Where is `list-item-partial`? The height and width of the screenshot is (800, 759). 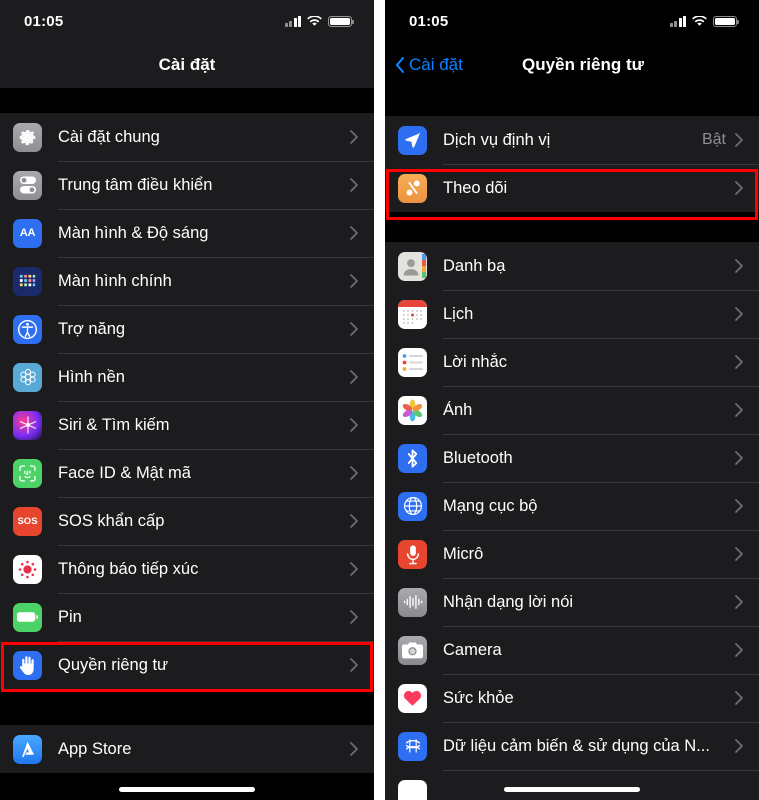 list-item-partial is located at coordinates (572, 785).